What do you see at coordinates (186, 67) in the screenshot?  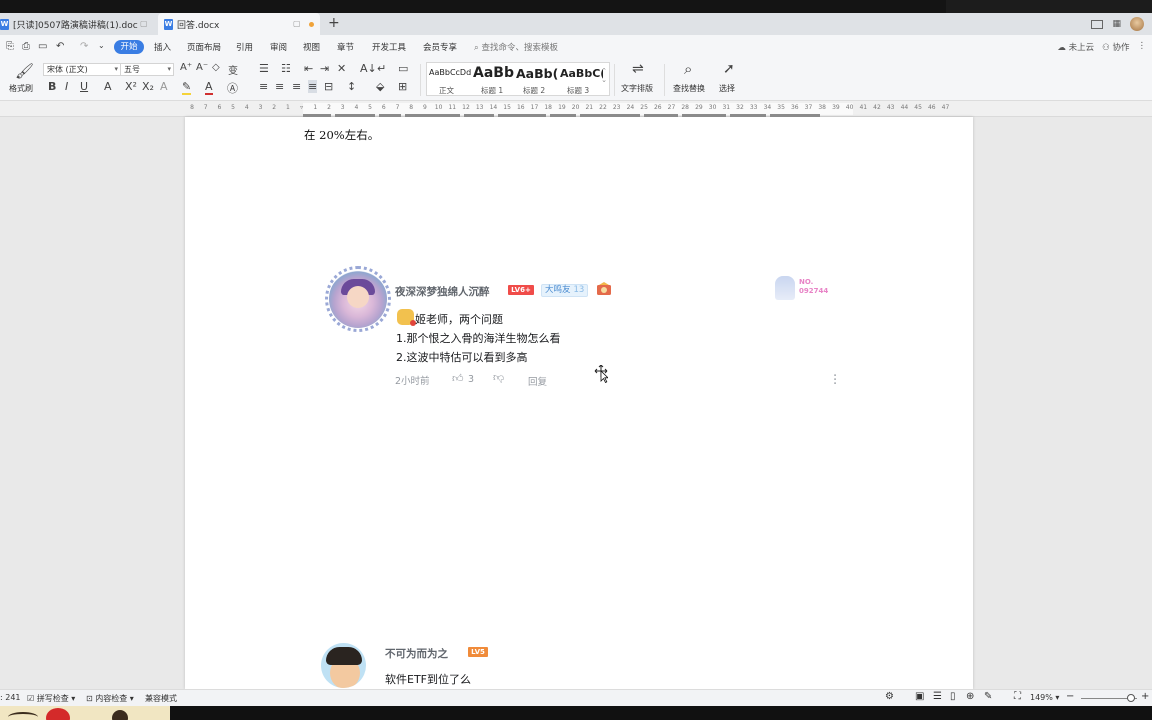 I see `grow-font-icon: A⁺` at bounding box center [186, 67].